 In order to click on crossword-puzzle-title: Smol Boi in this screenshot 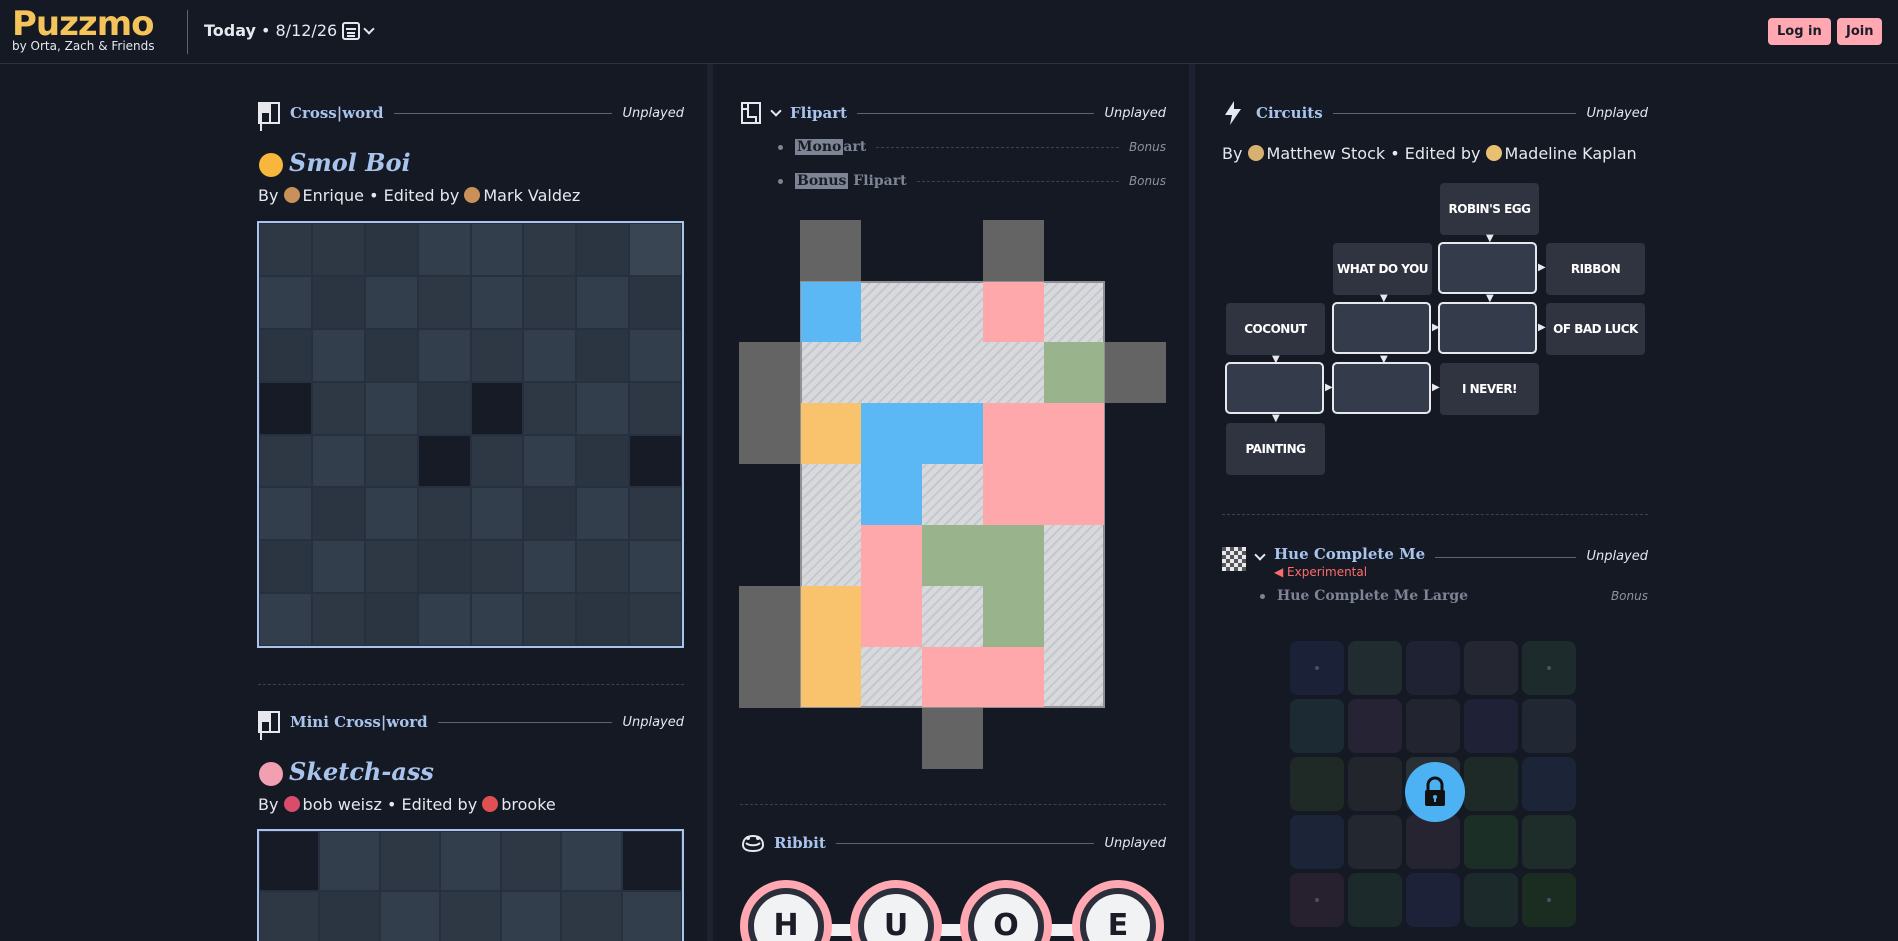, I will do `click(335, 162)`.